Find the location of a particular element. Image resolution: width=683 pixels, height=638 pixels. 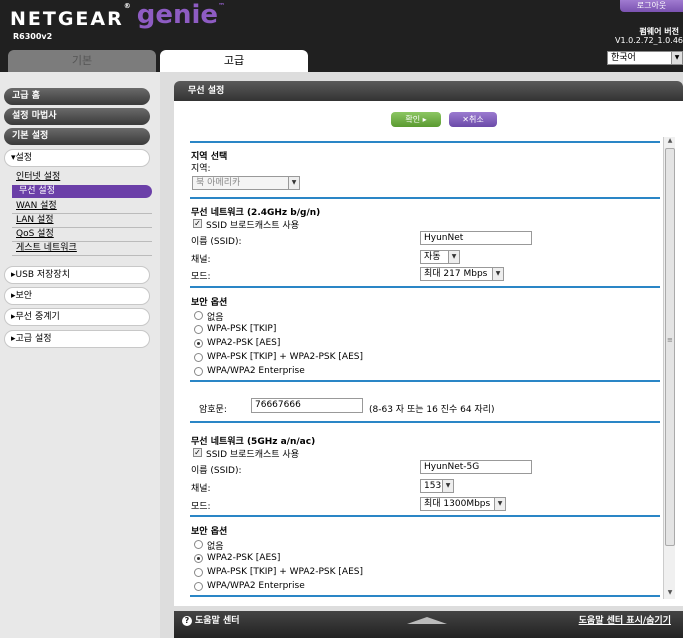

security-24ghz-heading: 보안 옵션 is located at coordinates (209, 303).